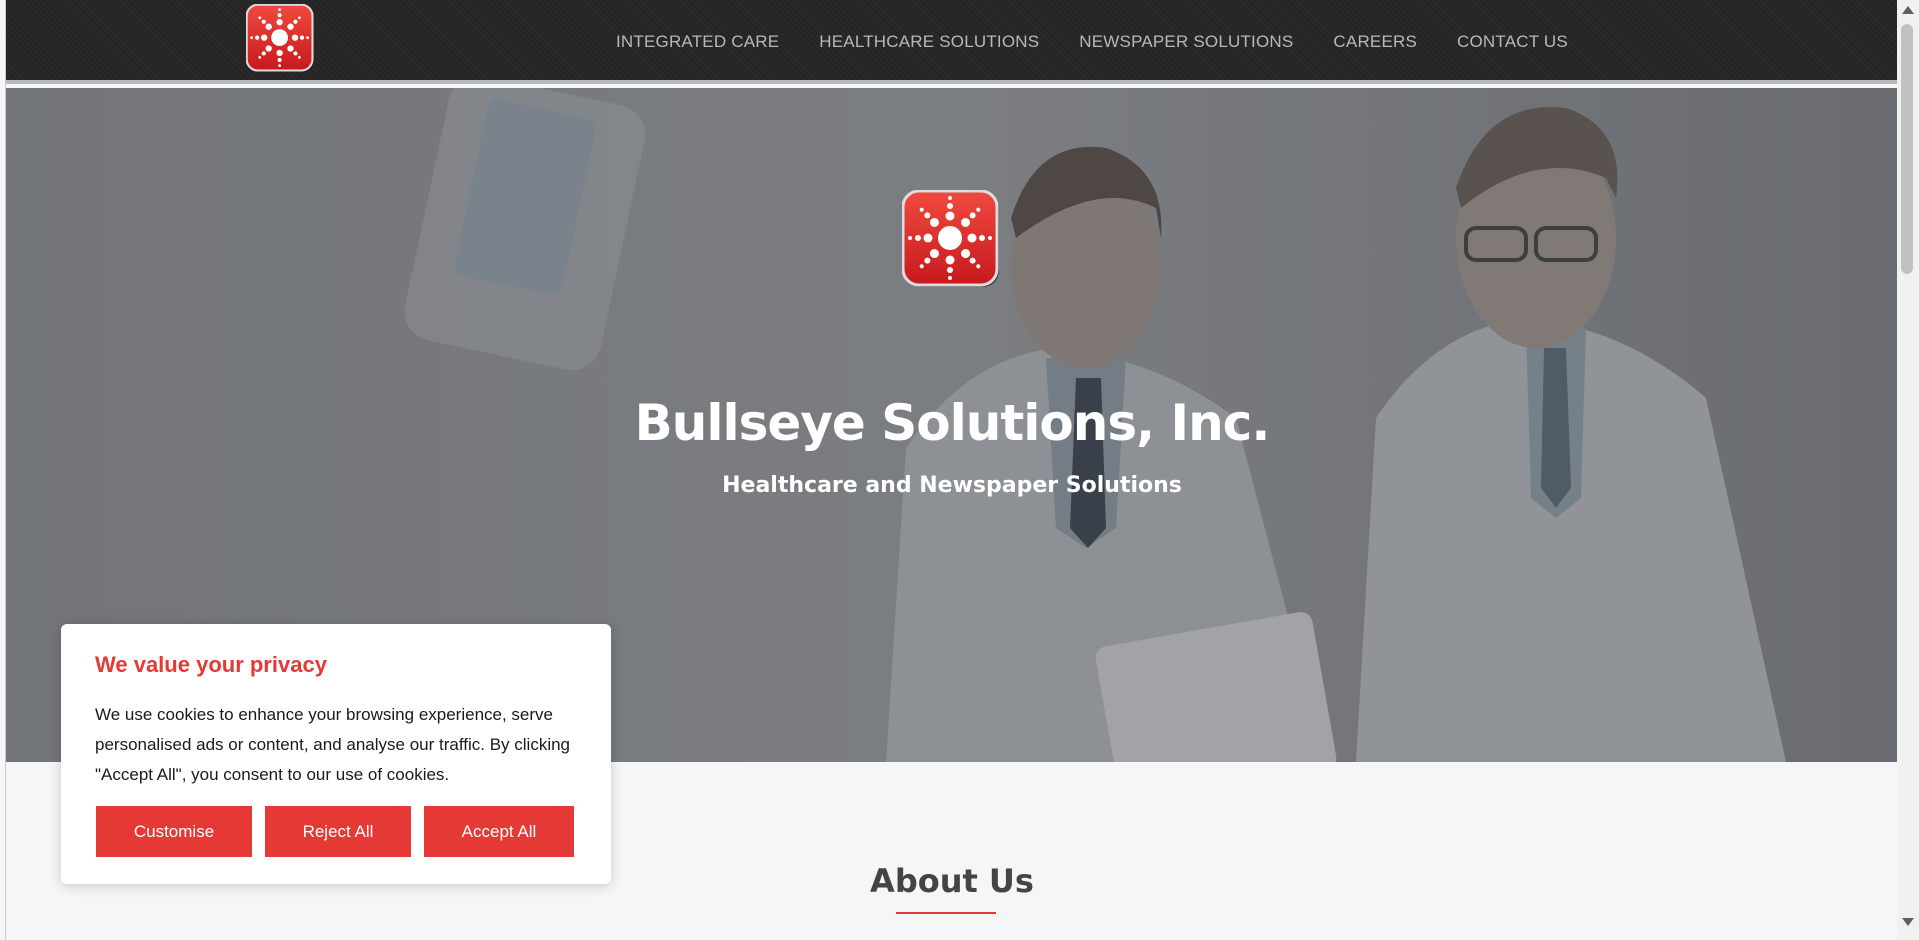 Image resolution: width=1919 pixels, height=940 pixels. What do you see at coordinates (929, 42) in the screenshot?
I see `nav-item-healthcare-solutions: HEALTHCARE SOLUTIONS` at bounding box center [929, 42].